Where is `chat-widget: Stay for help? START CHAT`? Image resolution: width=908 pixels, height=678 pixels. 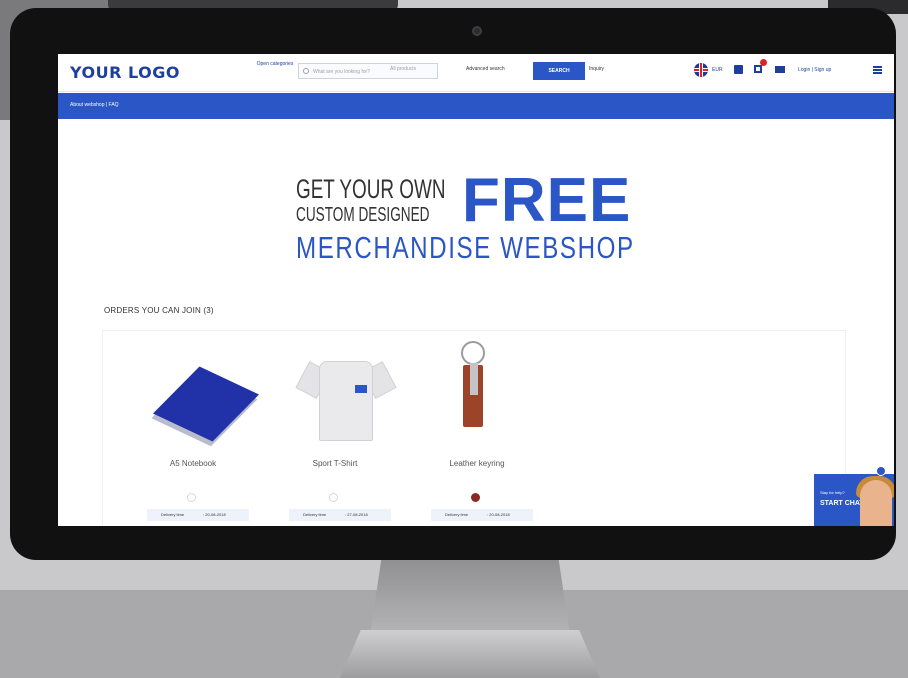
chat-widget: Stay for help? START CHAT is located at coordinates (854, 500).